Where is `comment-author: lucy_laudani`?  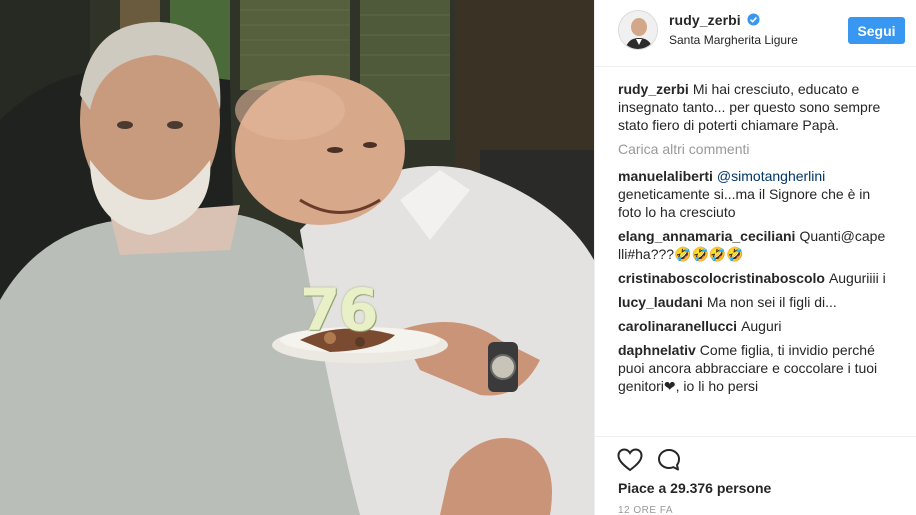 comment-author: lucy_laudani is located at coordinates (660, 302).